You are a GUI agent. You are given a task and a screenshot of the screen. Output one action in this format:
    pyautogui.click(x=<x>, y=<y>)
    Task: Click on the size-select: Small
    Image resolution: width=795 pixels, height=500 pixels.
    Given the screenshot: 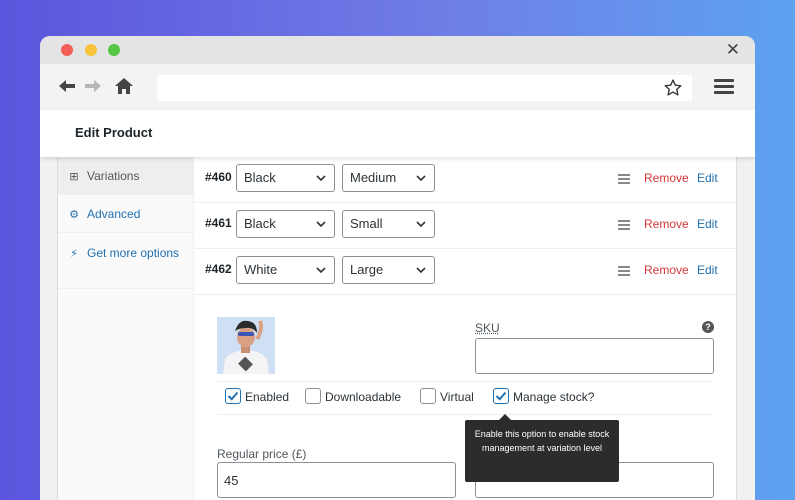 What is the action you would take?
    pyautogui.click(x=388, y=224)
    